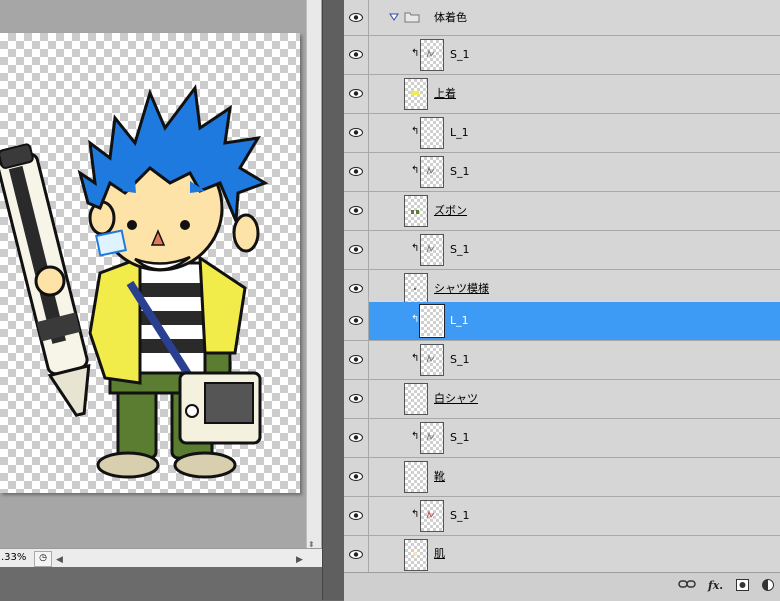 This screenshot has height=601, width=780. Describe the element at coordinates (456, 398) in the screenshot. I see `layer-name: 白シャツ` at that location.